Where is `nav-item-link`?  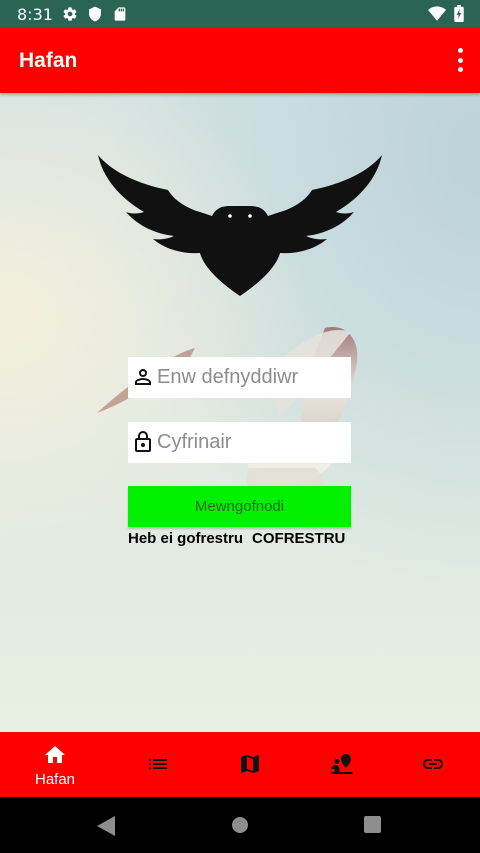 nav-item-link is located at coordinates (432, 764).